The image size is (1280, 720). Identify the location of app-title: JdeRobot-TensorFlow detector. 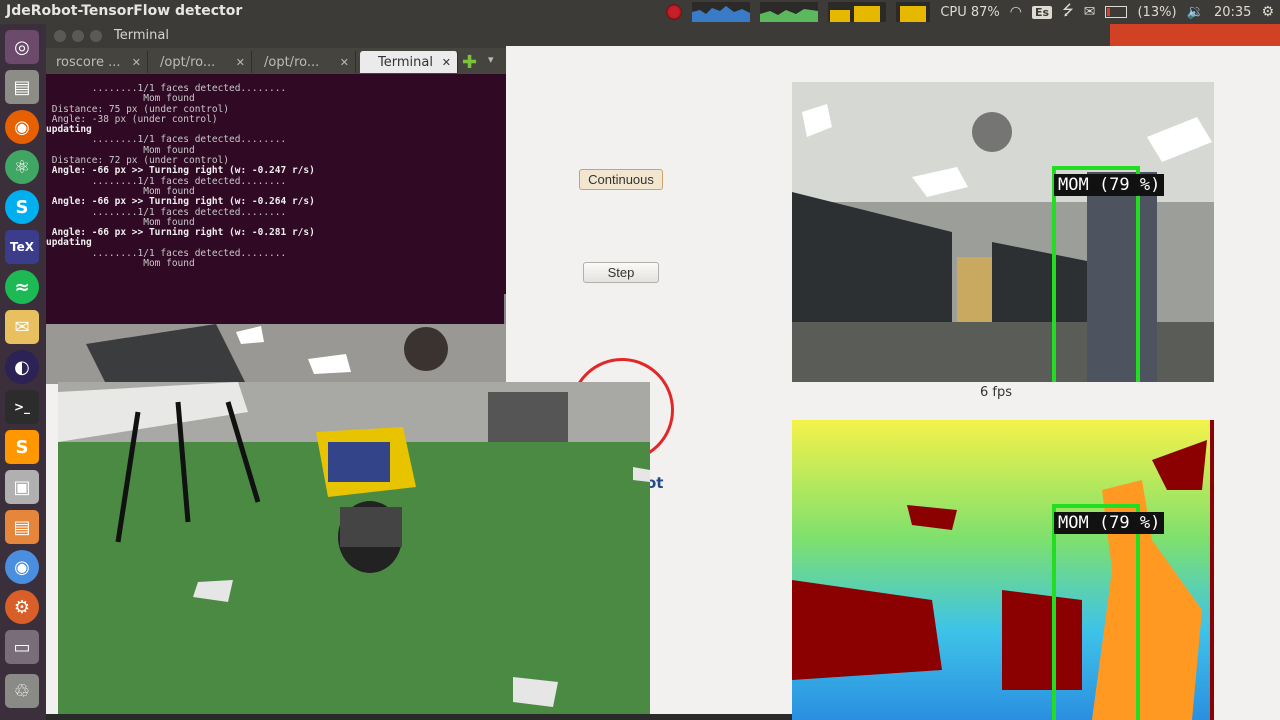
(124, 11).